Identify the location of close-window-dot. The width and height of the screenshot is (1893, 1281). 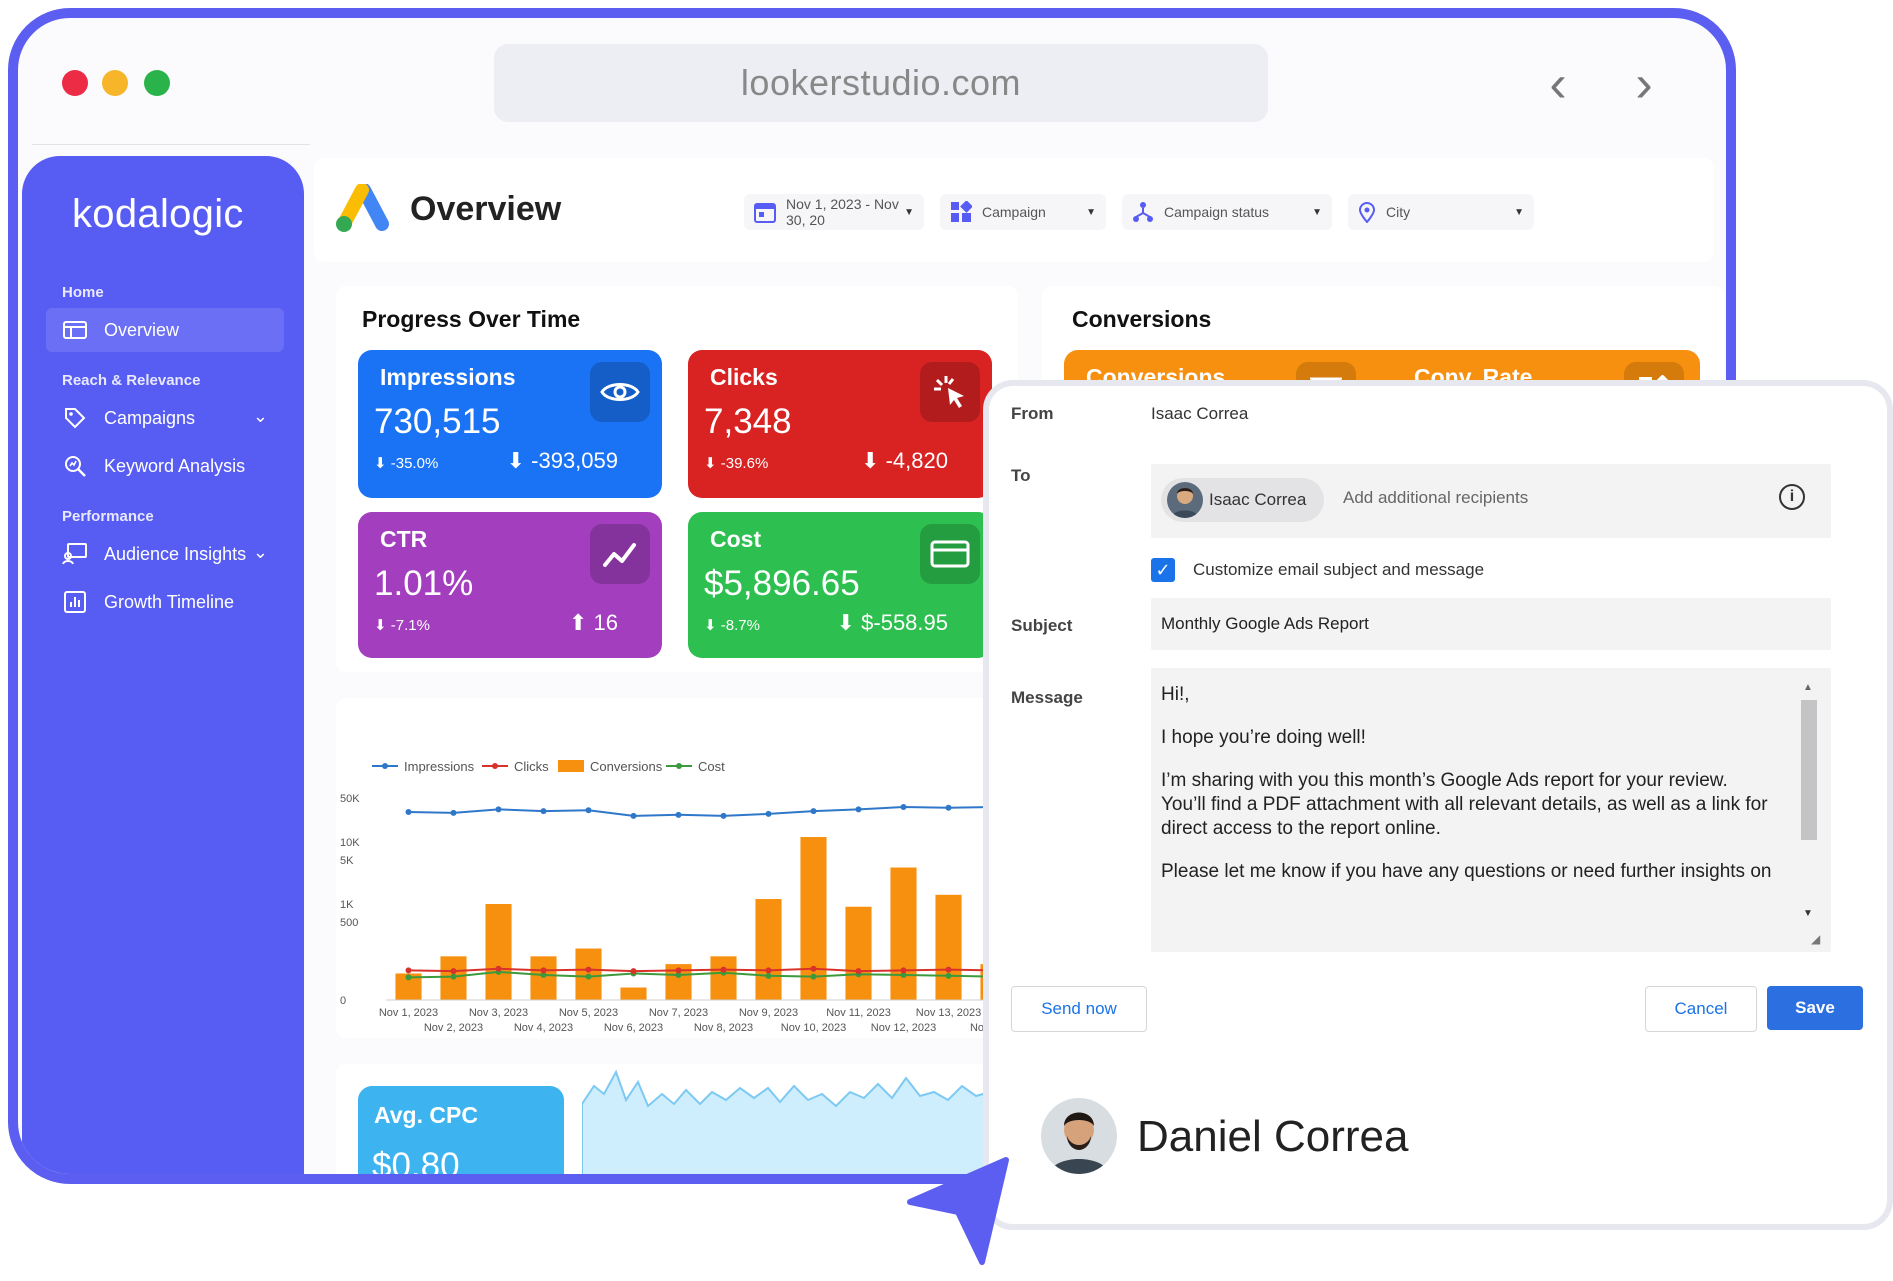
(75, 83).